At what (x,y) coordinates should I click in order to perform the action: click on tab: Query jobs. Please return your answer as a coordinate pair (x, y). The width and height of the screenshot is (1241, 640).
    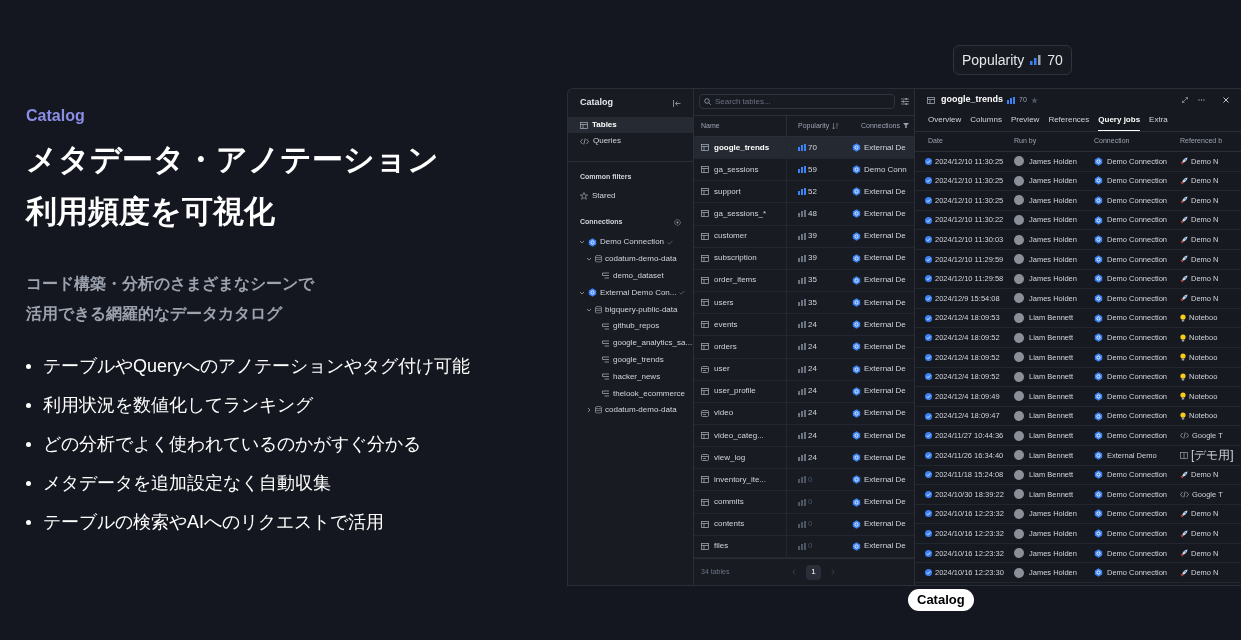
    Looking at the image, I should click on (1119, 120).